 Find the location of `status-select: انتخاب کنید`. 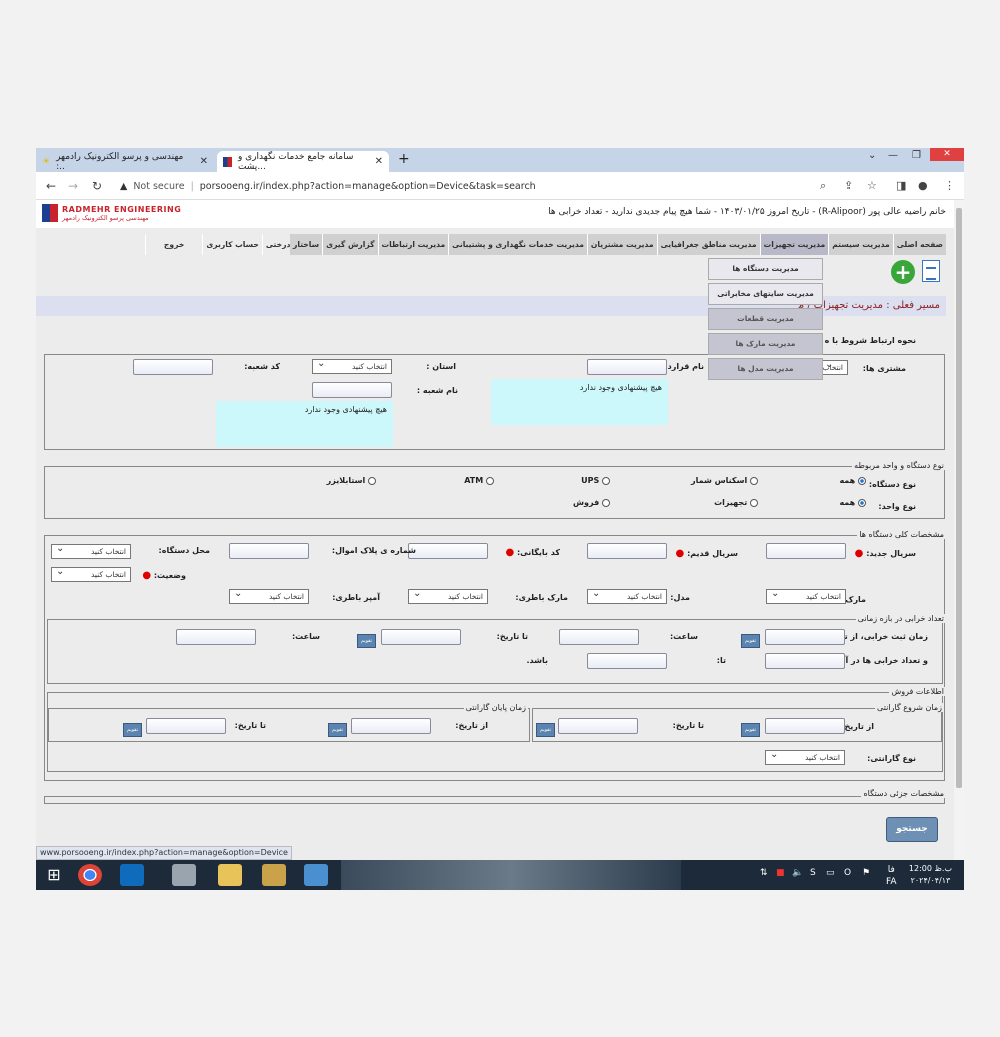

status-select: انتخاب کنید is located at coordinates (91, 573).